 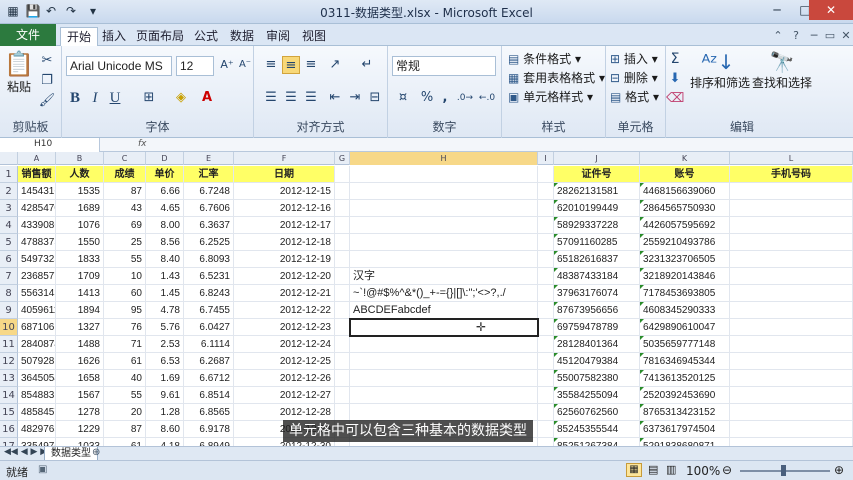 I want to click on table-cell: 5291838680871, so click(x=685, y=442).